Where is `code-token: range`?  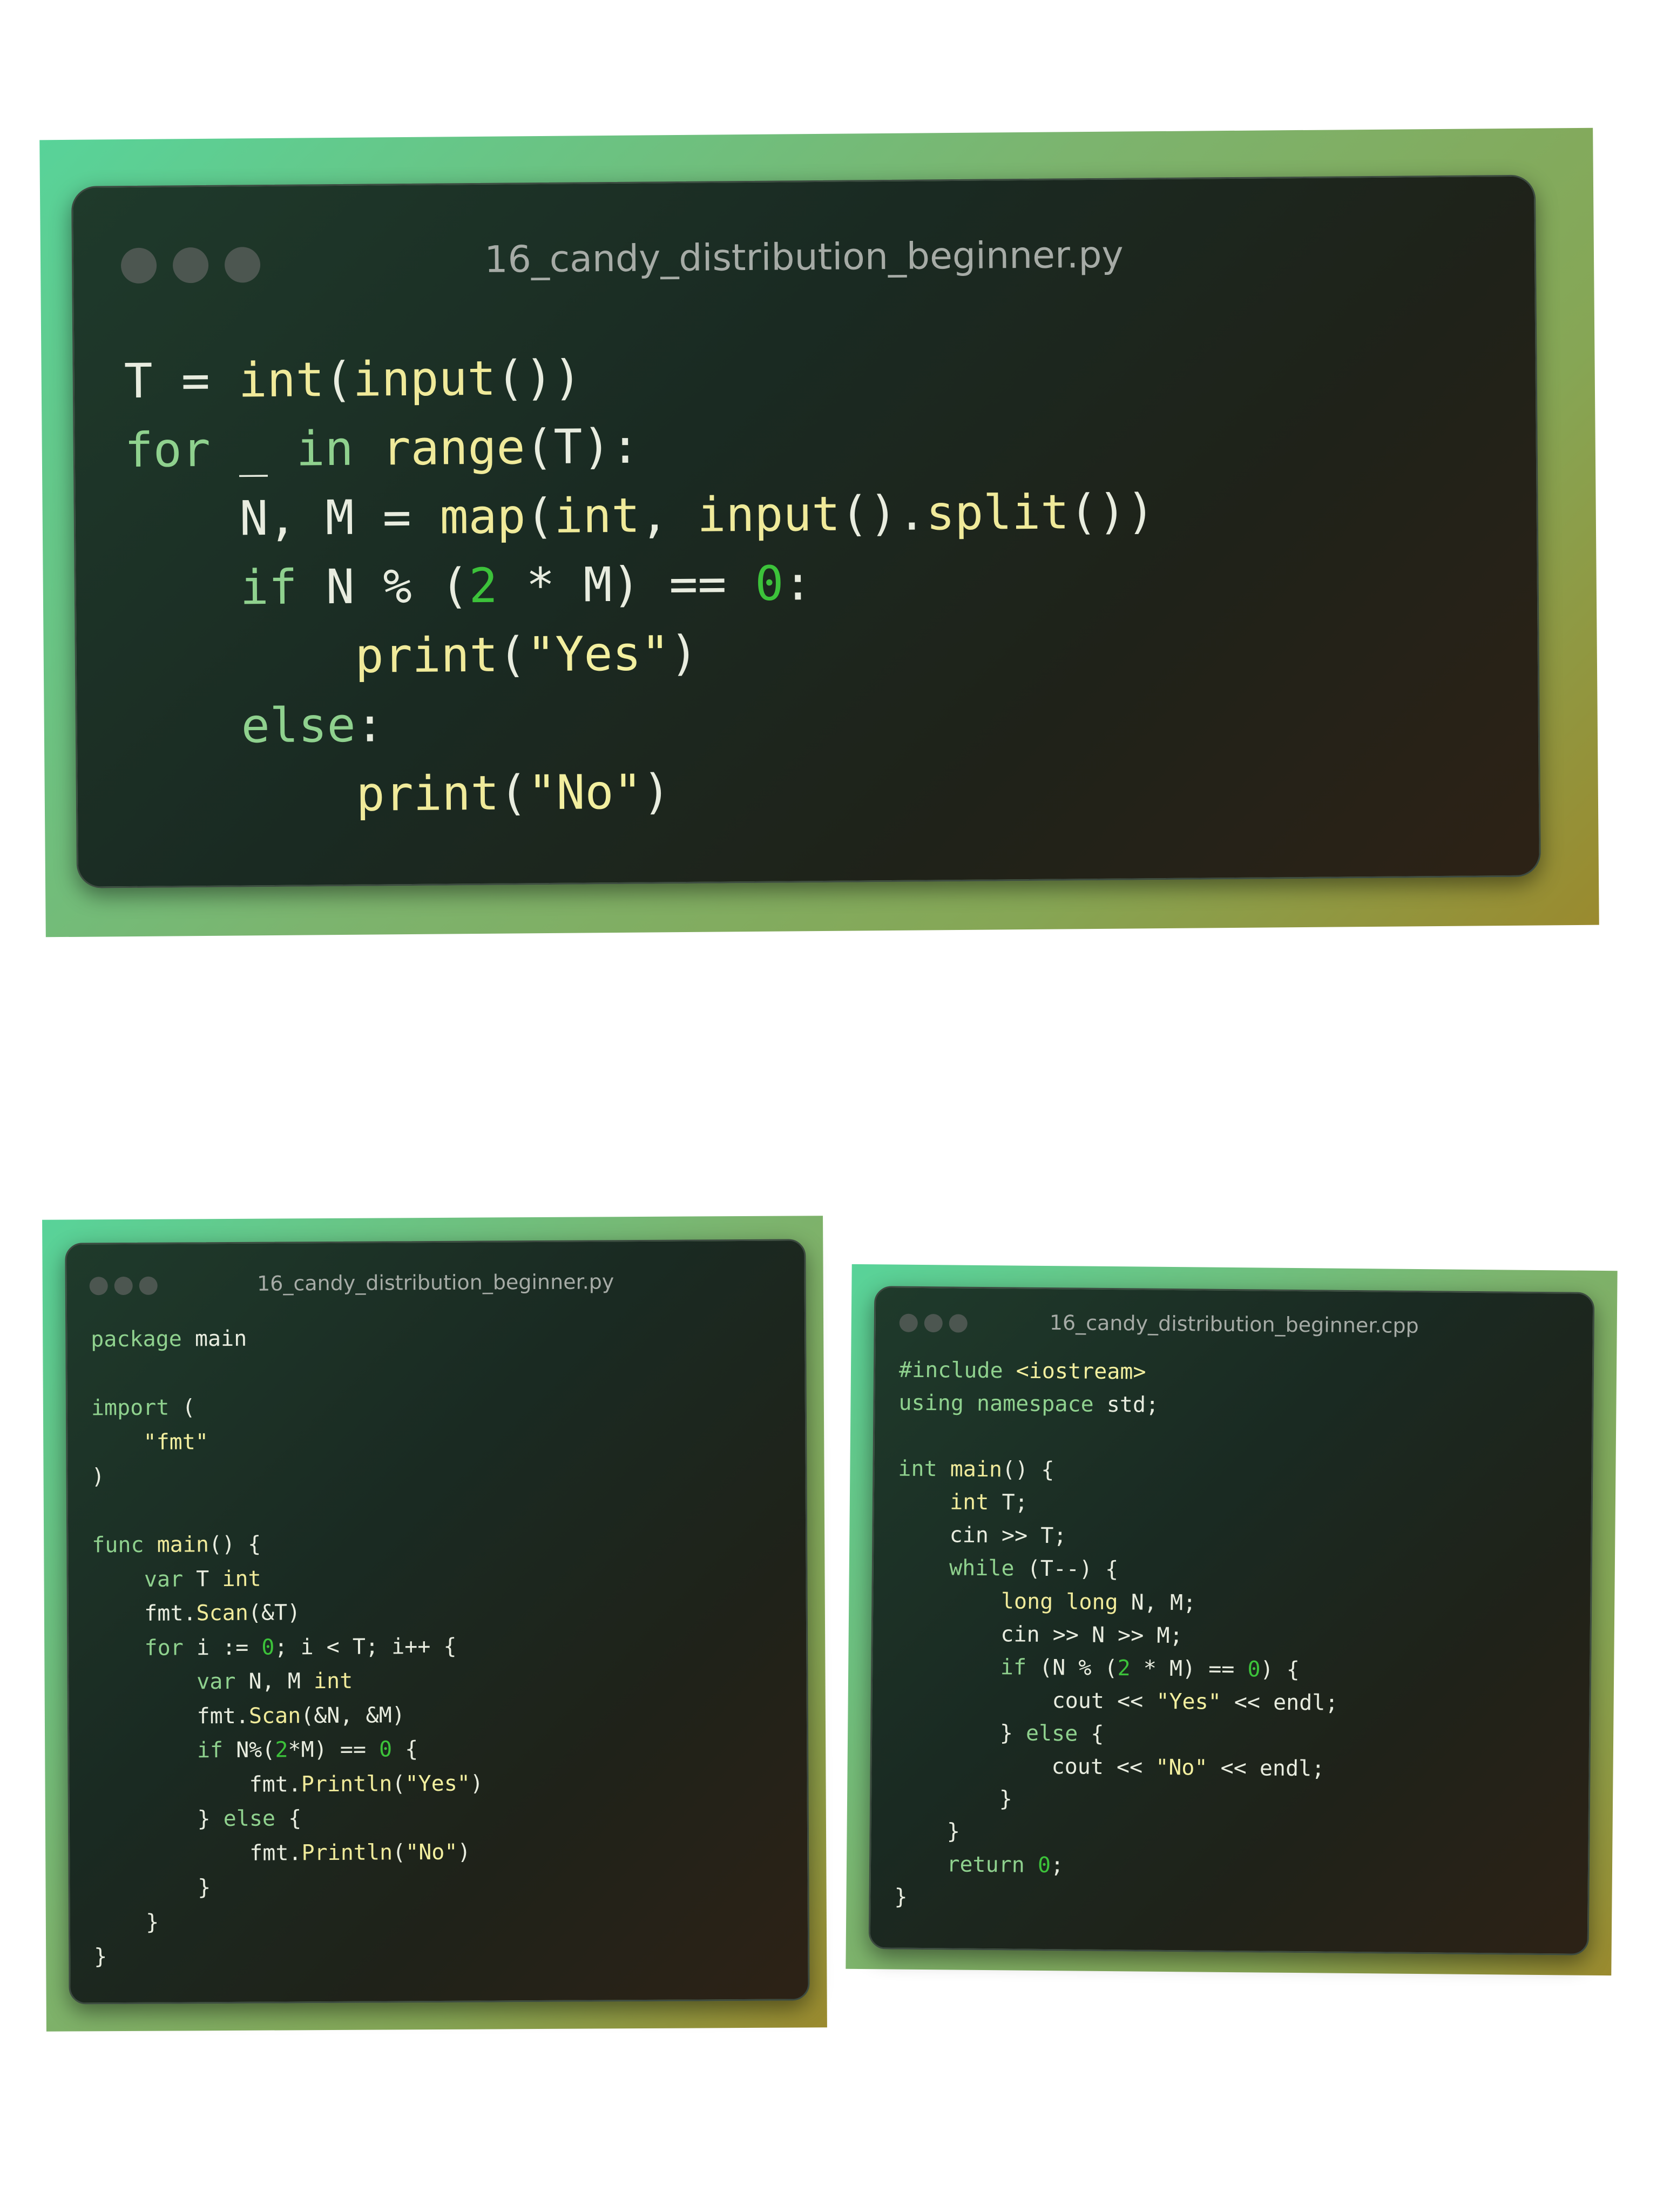 code-token: range is located at coordinates (453, 447).